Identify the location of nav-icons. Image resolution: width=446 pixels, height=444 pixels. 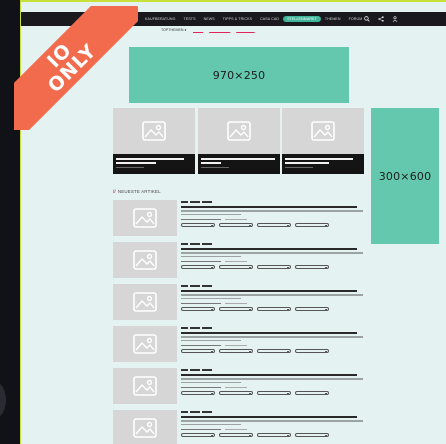
(381, 19).